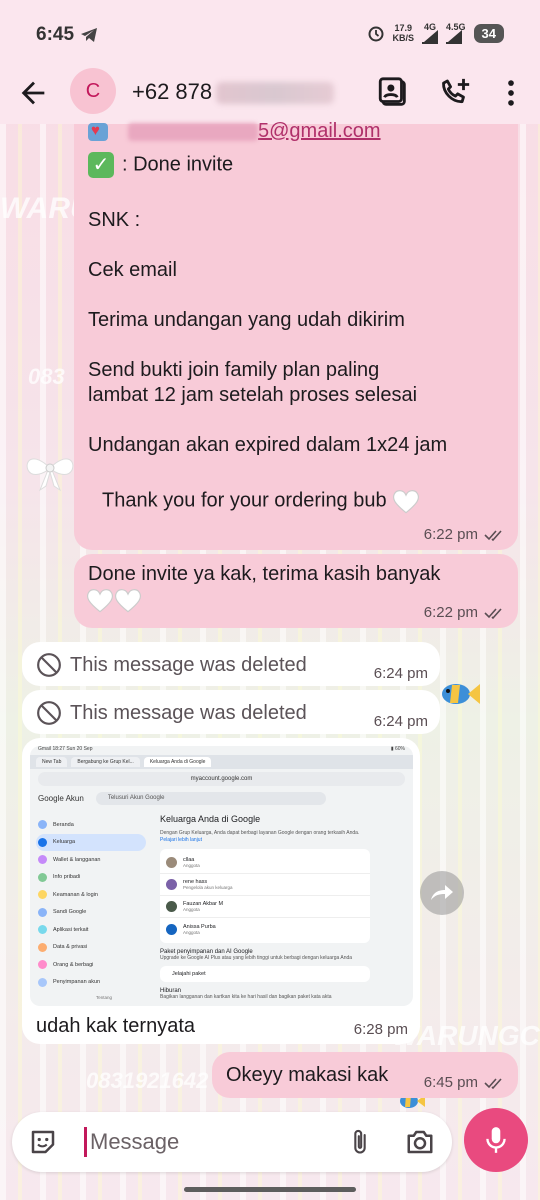 The width and height of the screenshot is (540, 1200). What do you see at coordinates (360, 1142) in the screenshot?
I see `attach-icon` at bounding box center [360, 1142].